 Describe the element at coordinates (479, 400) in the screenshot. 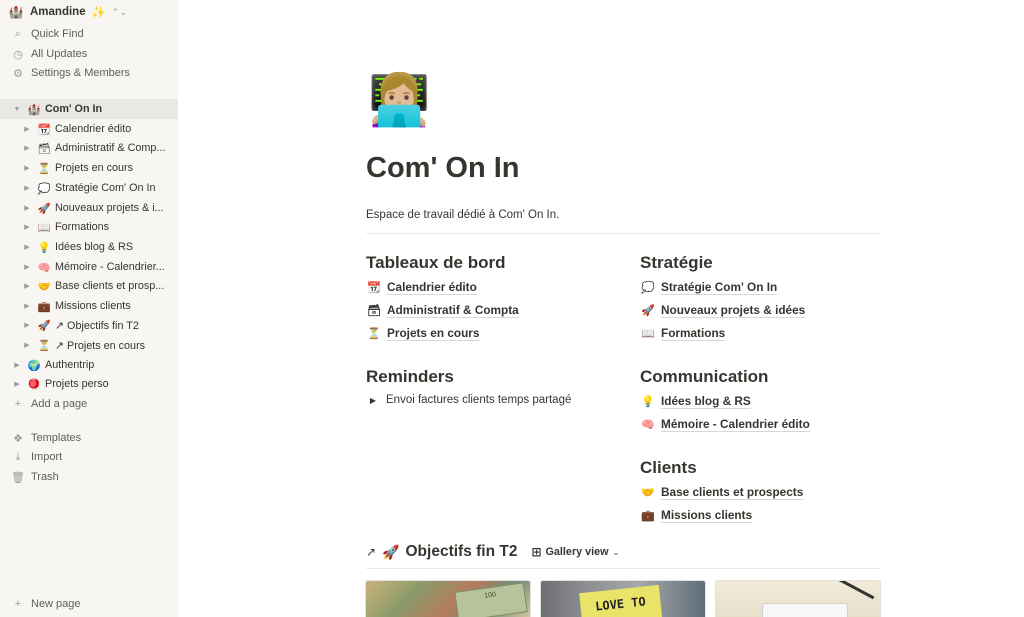

I see `toggle-label: Envoi factures clients temps partagé` at that location.